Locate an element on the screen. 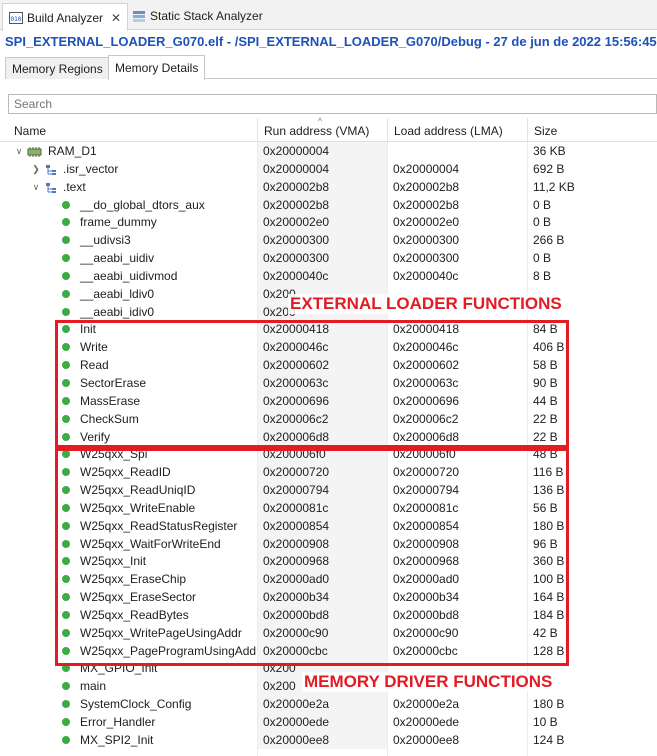 This screenshot has height=756, width=657. table-row: W25qxx_Init 0x20000968 0x20000968 360 B is located at coordinates (328, 561).